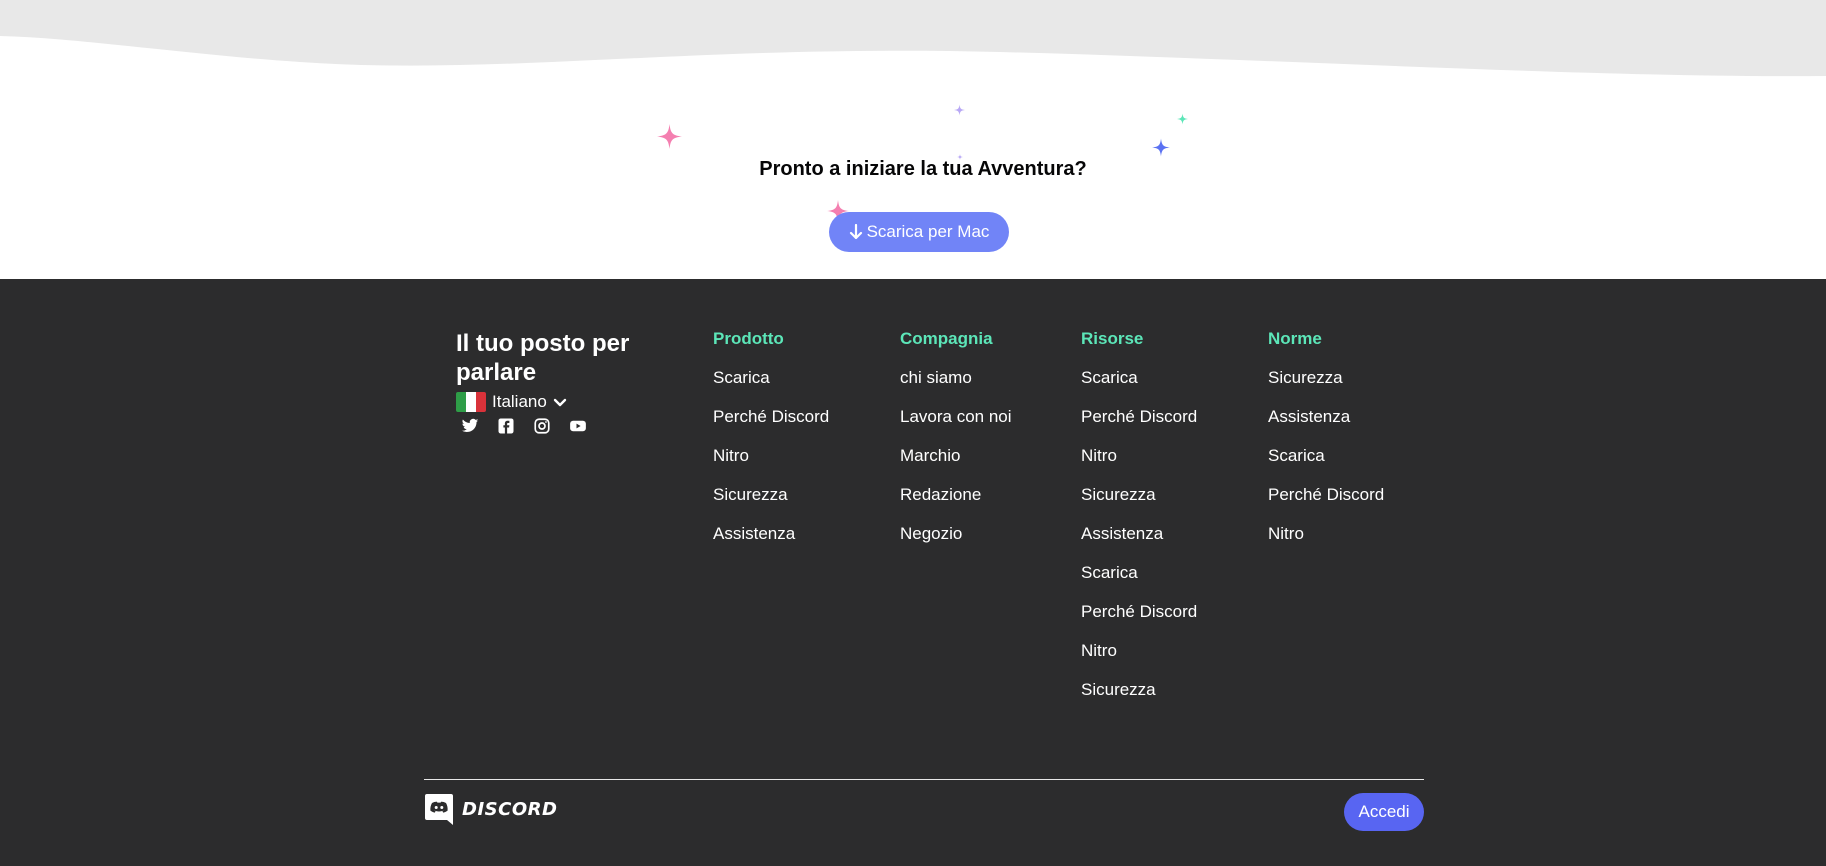 Image resolution: width=1826 pixels, height=866 pixels. Describe the element at coordinates (506, 426) in the screenshot. I see `facebook-icon` at that location.